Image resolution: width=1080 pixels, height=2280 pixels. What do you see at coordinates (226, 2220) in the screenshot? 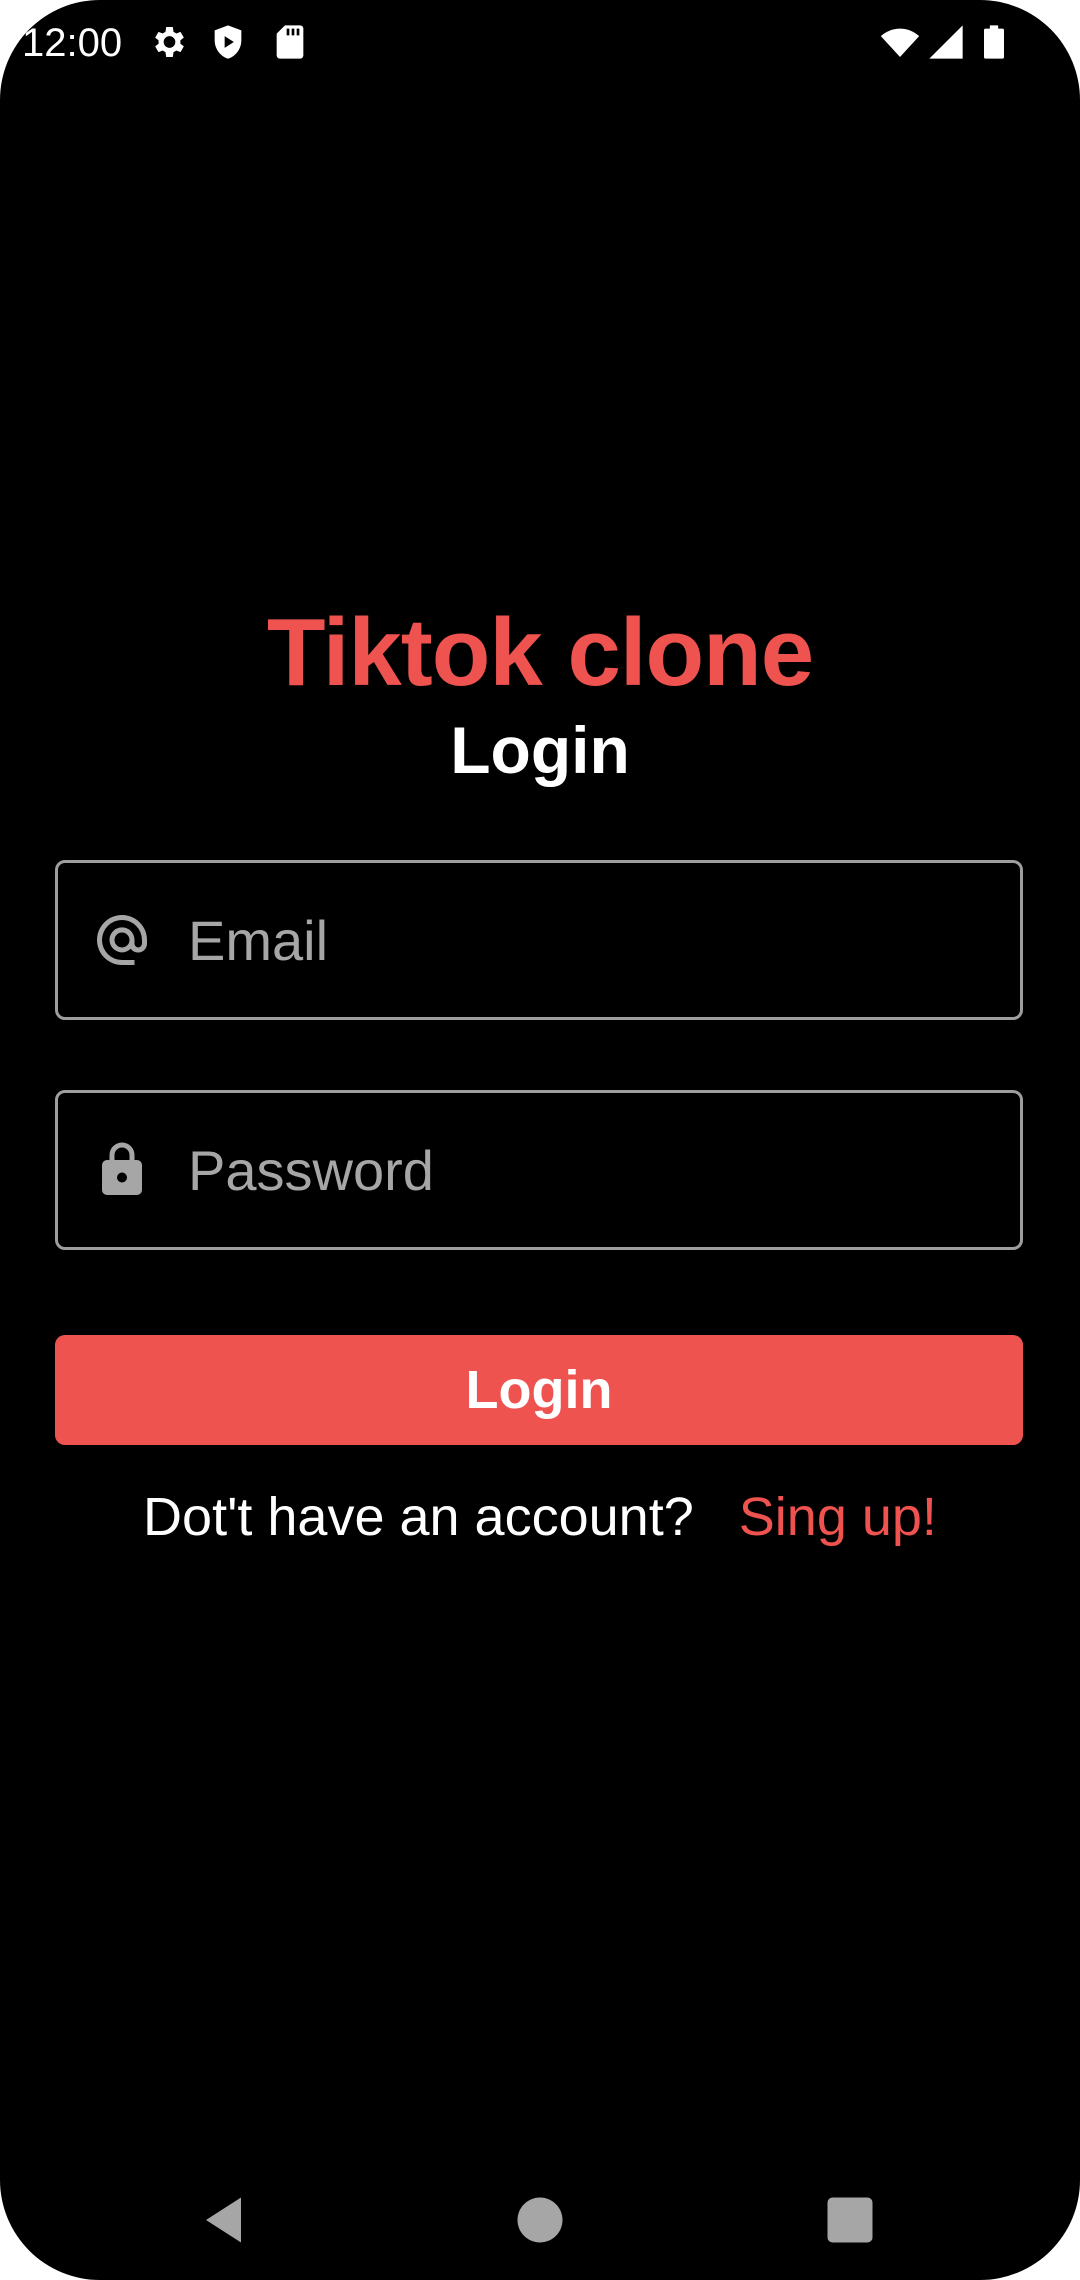
I see `back-icon` at bounding box center [226, 2220].